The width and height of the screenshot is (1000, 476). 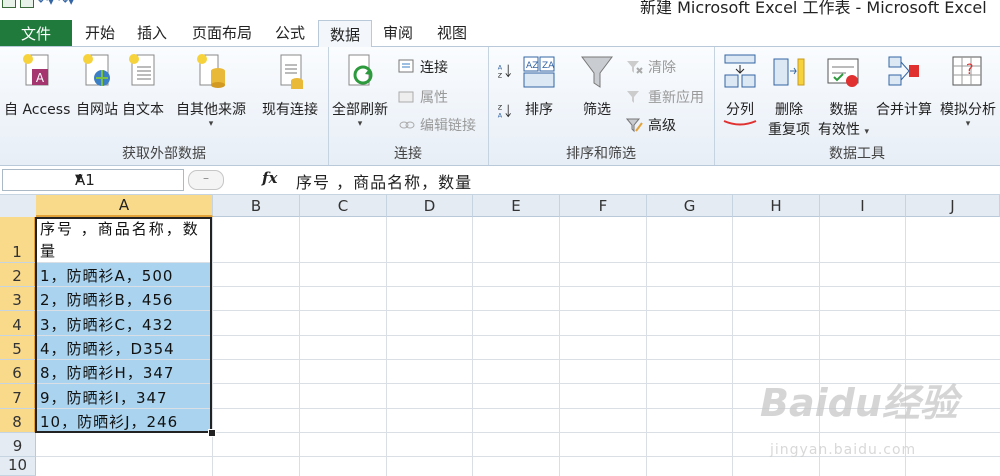 What do you see at coordinates (384, 181) in the screenshot?
I see `formula-input: 序号 ，商品名称，数量` at bounding box center [384, 181].